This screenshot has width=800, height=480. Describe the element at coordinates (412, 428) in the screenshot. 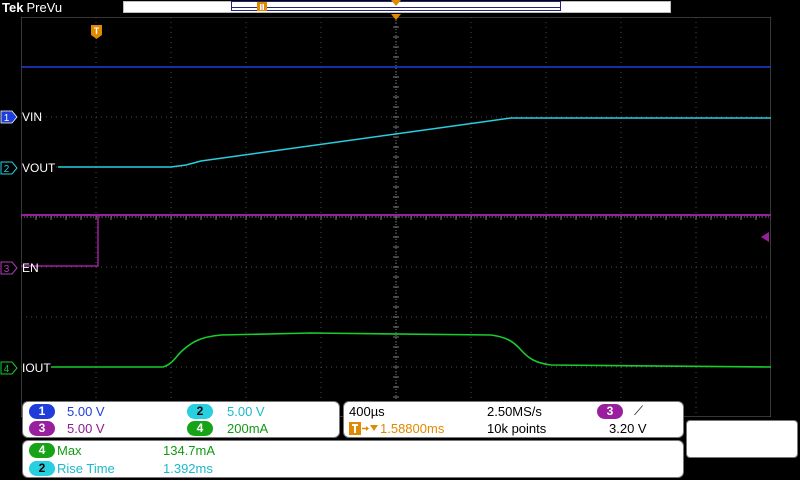

I see `trigger-delay: 1.58800ms` at that location.